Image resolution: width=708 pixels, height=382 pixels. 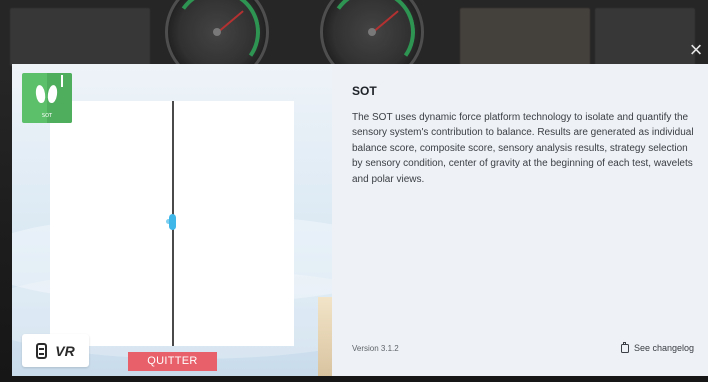 What do you see at coordinates (42, 350) in the screenshot?
I see `vr-headset-icon` at bounding box center [42, 350].